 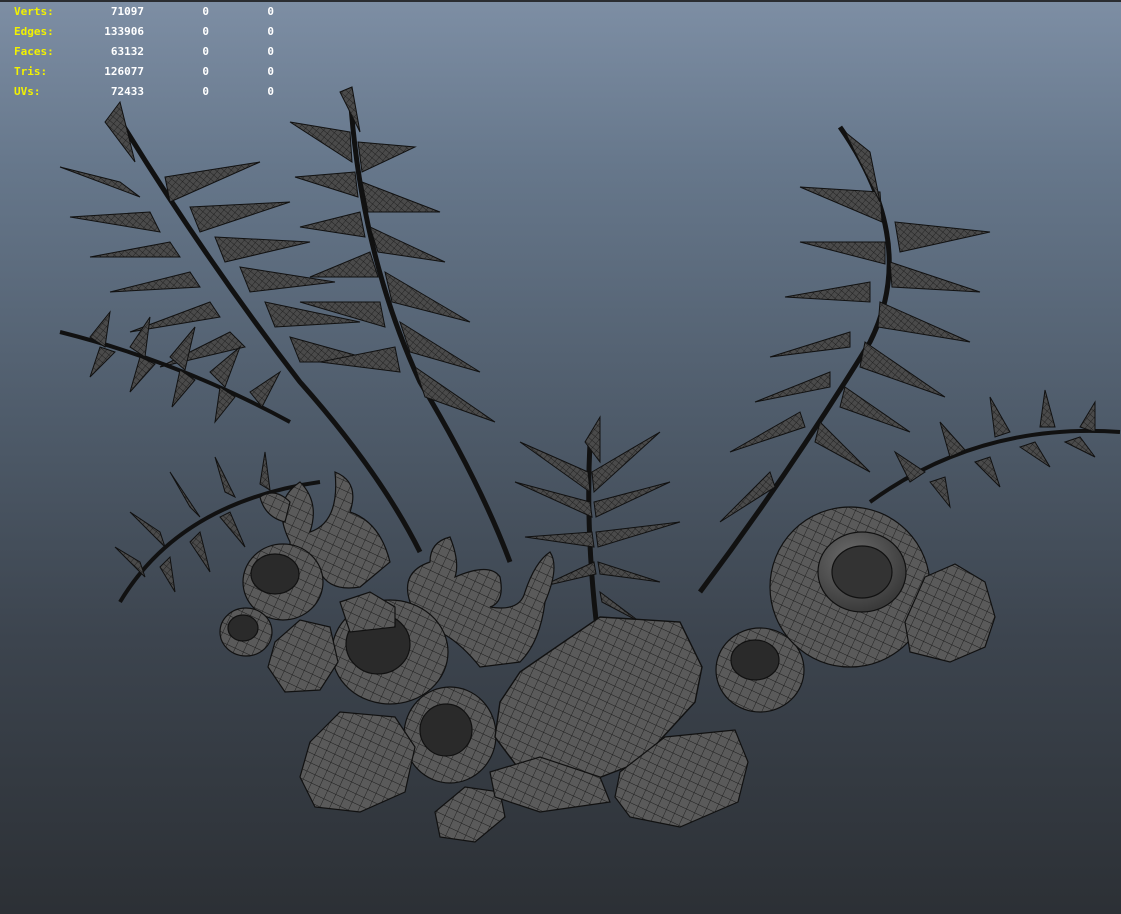 What do you see at coordinates (34, 11) in the screenshot?
I see `hud-label: Verts:` at bounding box center [34, 11].